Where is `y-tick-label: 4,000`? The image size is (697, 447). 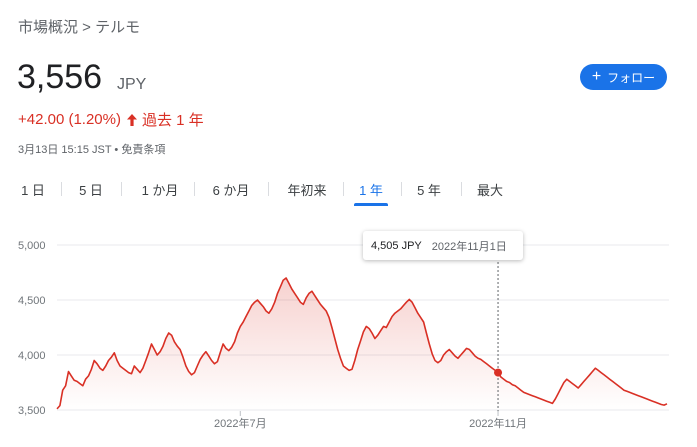
y-tick-label: 4,000 is located at coordinates (32, 356).